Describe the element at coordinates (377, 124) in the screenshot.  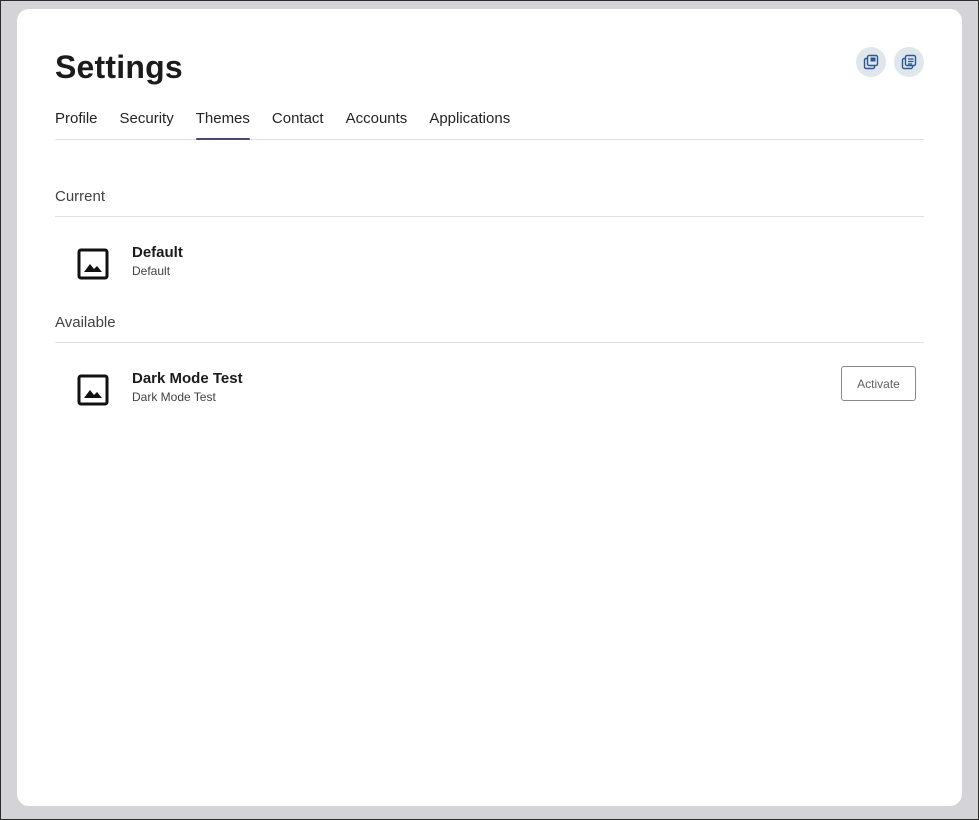
I see `tab-accounts: Accounts` at that location.